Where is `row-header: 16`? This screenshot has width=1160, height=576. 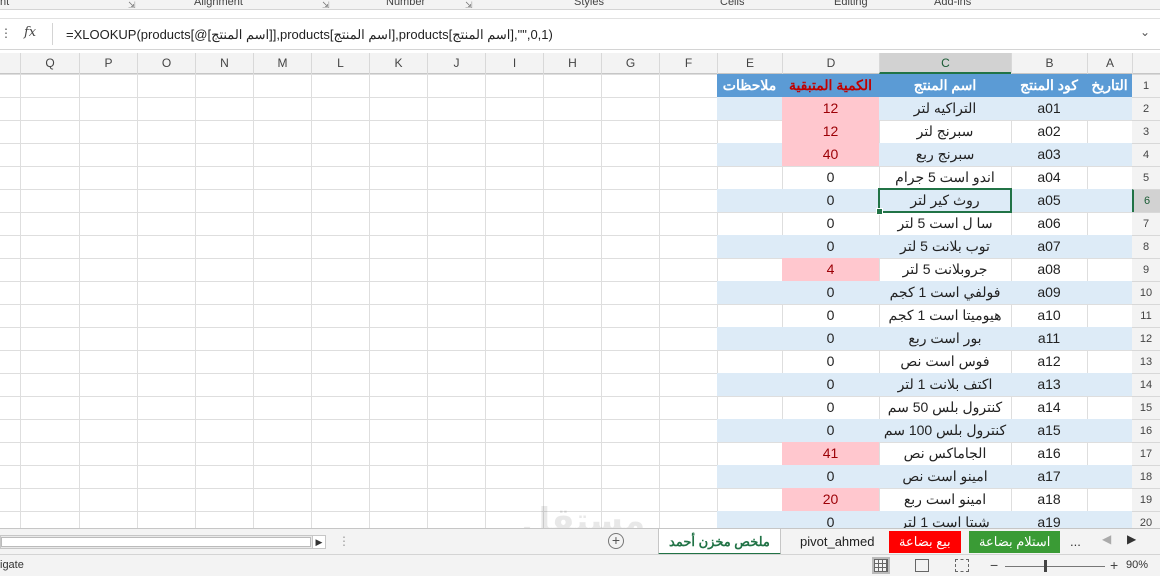
row-header: 16 is located at coordinates (1146, 430).